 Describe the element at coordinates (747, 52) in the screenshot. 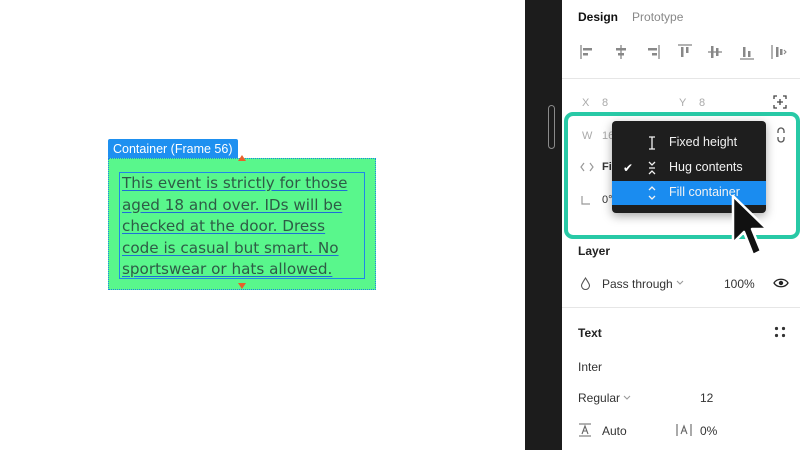

I see `align-bottom-icon` at that location.